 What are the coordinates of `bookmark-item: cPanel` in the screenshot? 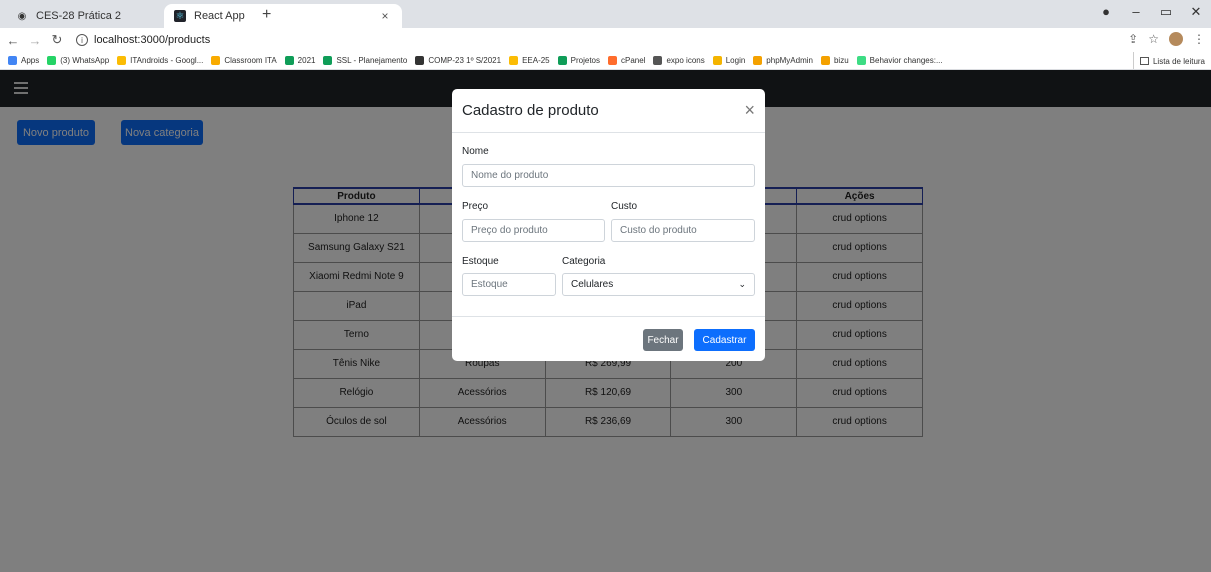 It's located at (626, 60).